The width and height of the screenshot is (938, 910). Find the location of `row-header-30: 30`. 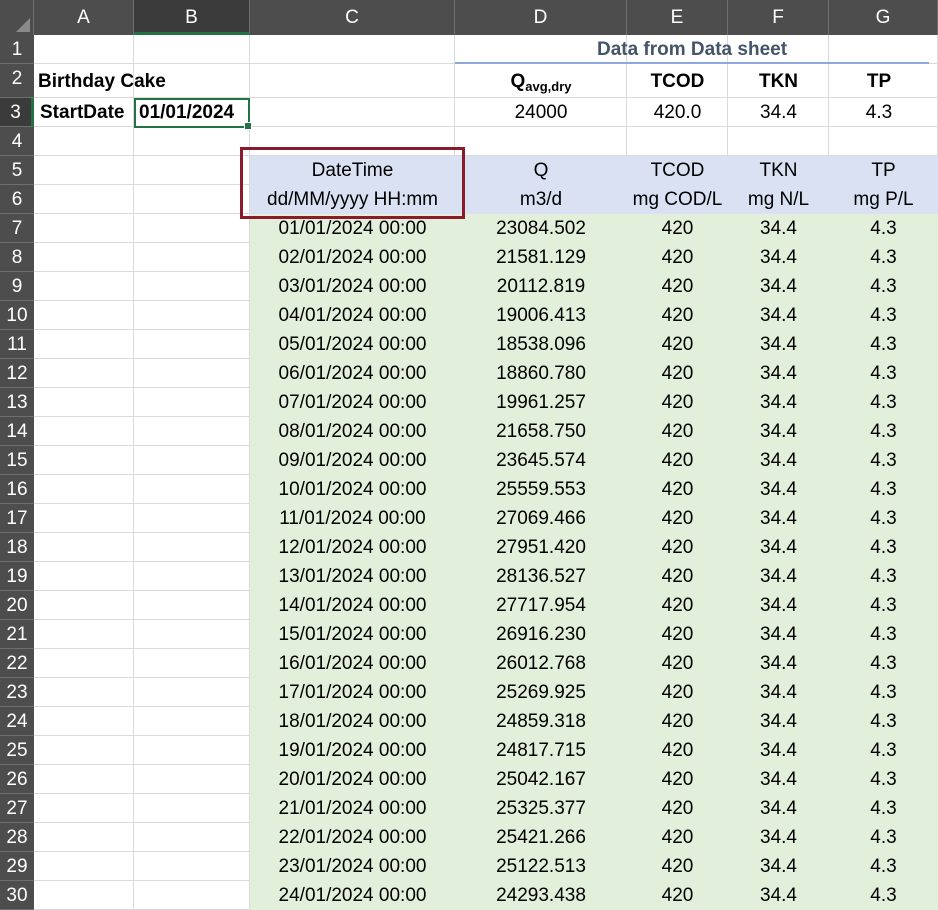

row-header-30: 30 is located at coordinates (17, 895).